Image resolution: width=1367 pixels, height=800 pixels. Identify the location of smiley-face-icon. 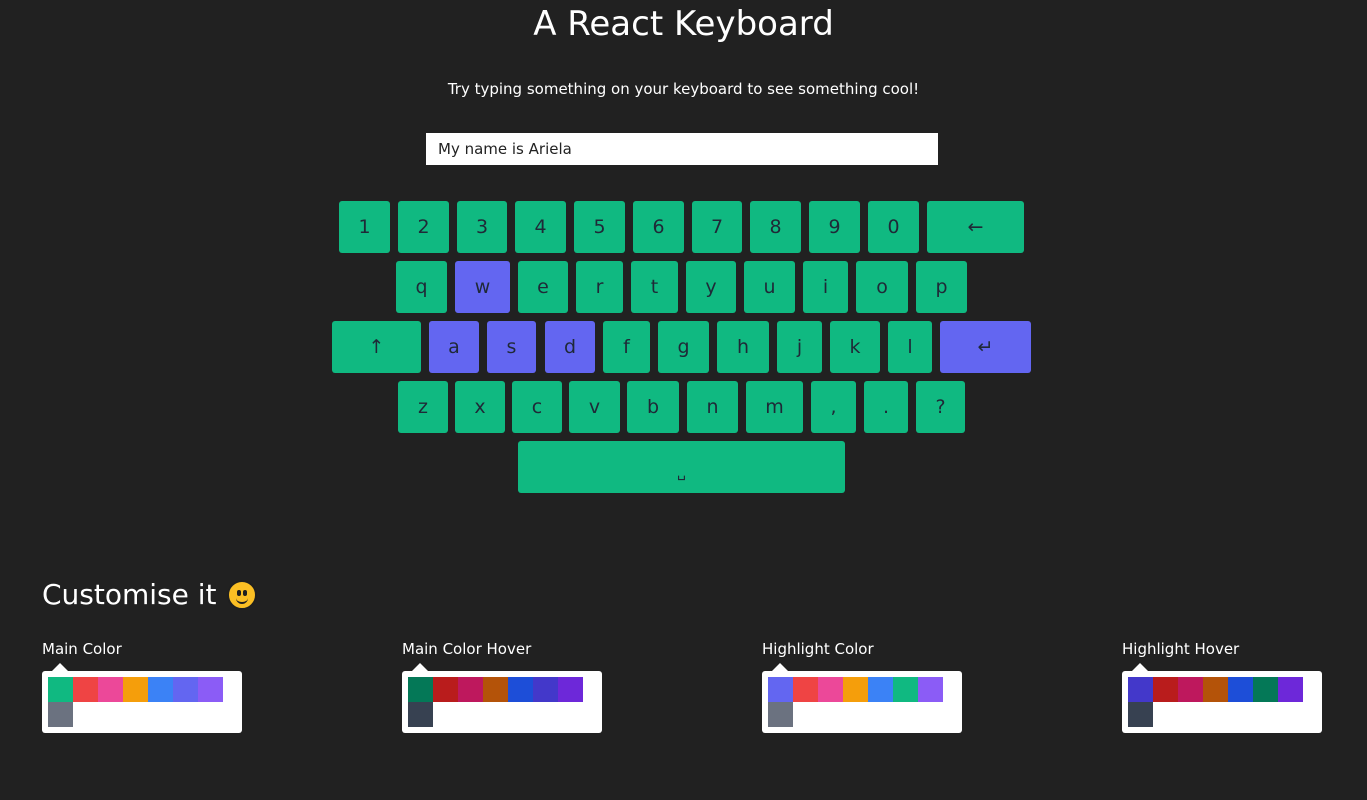
(241, 594).